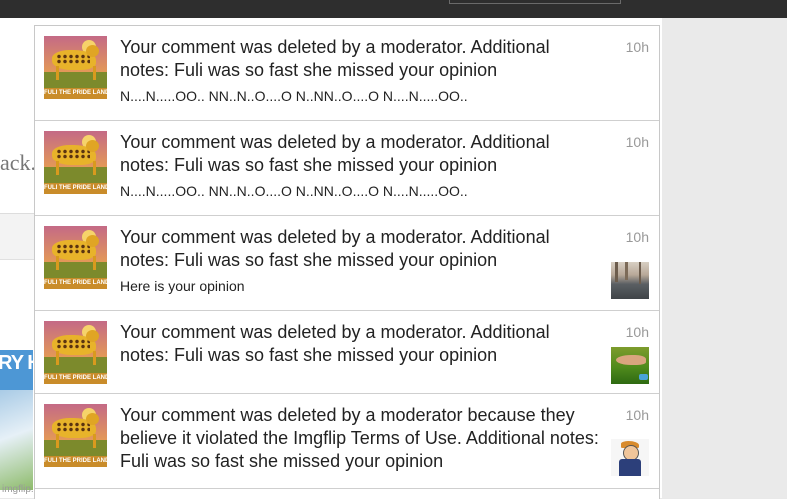  What do you see at coordinates (535, 2) in the screenshot?
I see `top-nav-search-box` at bounding box center [535, 2].